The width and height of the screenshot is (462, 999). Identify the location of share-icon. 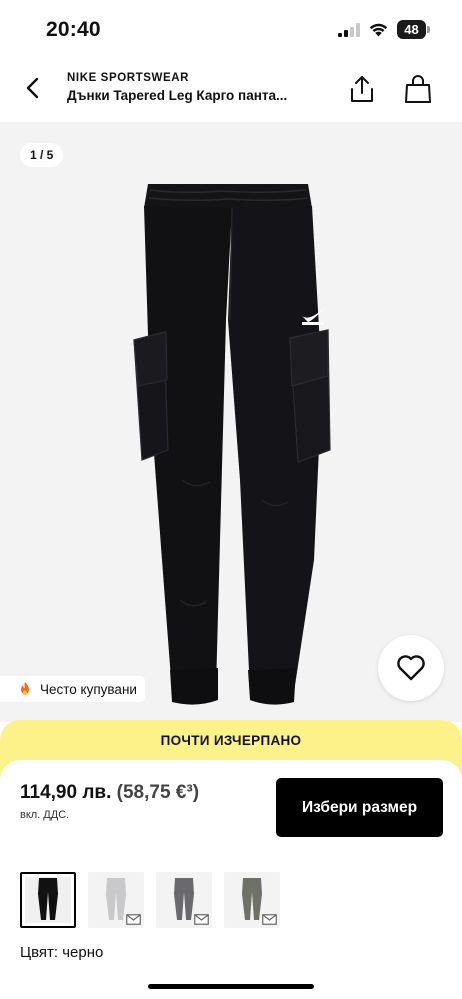
(362, 89).